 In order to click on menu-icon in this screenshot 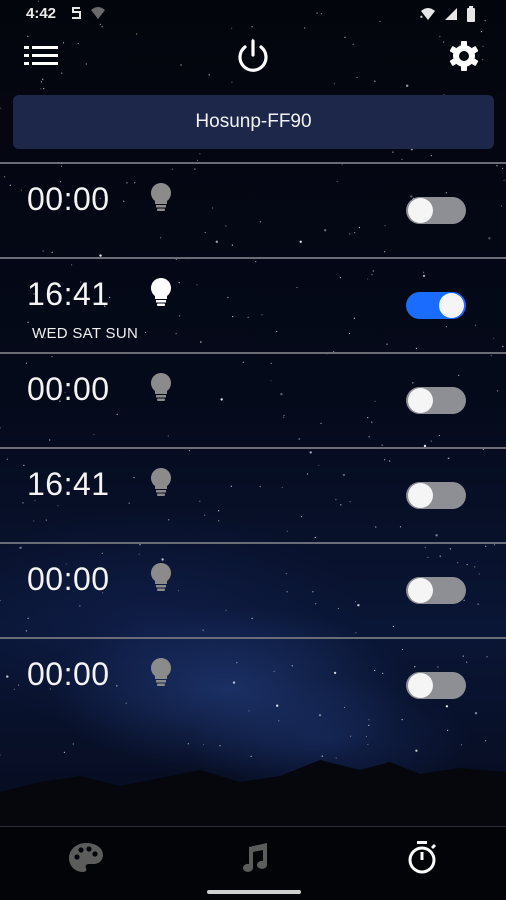, I will do `click(41, 55)`.